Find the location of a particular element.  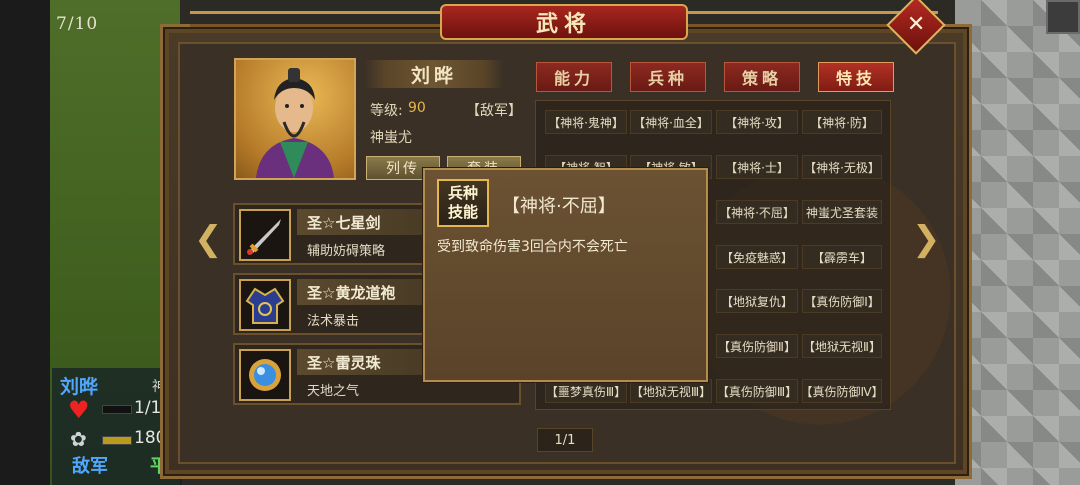

skill-item: 【真伤防御Ⅱ】 is located at coordinates (757, 346).